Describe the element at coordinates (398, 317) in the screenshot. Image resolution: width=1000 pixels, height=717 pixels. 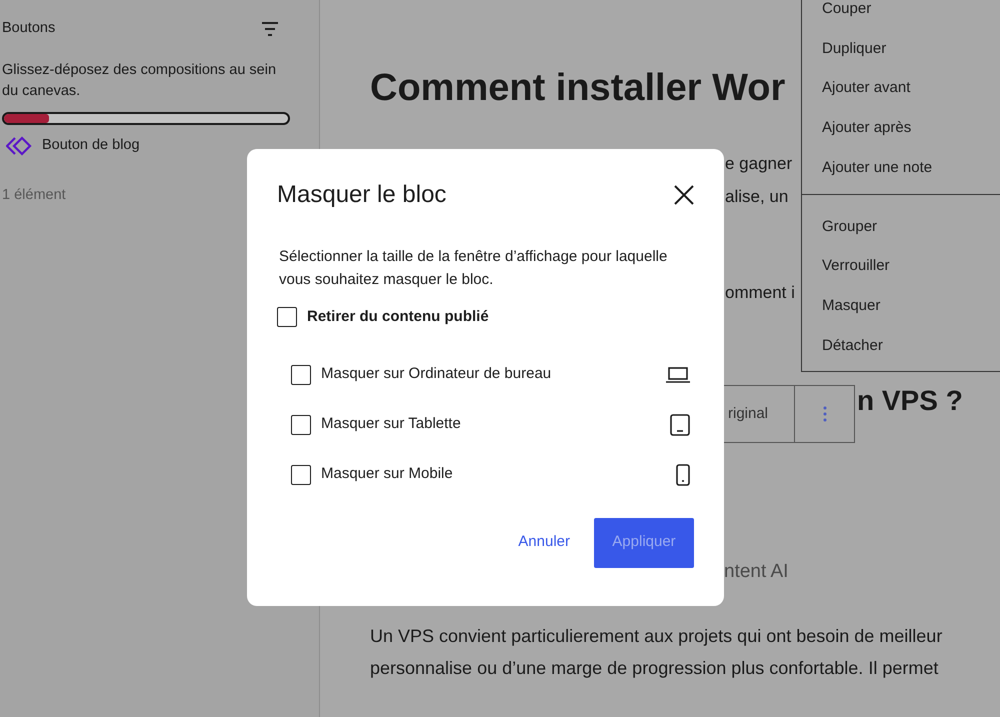
I see `checkbox-label: Retirer du contenu publié` at that location.